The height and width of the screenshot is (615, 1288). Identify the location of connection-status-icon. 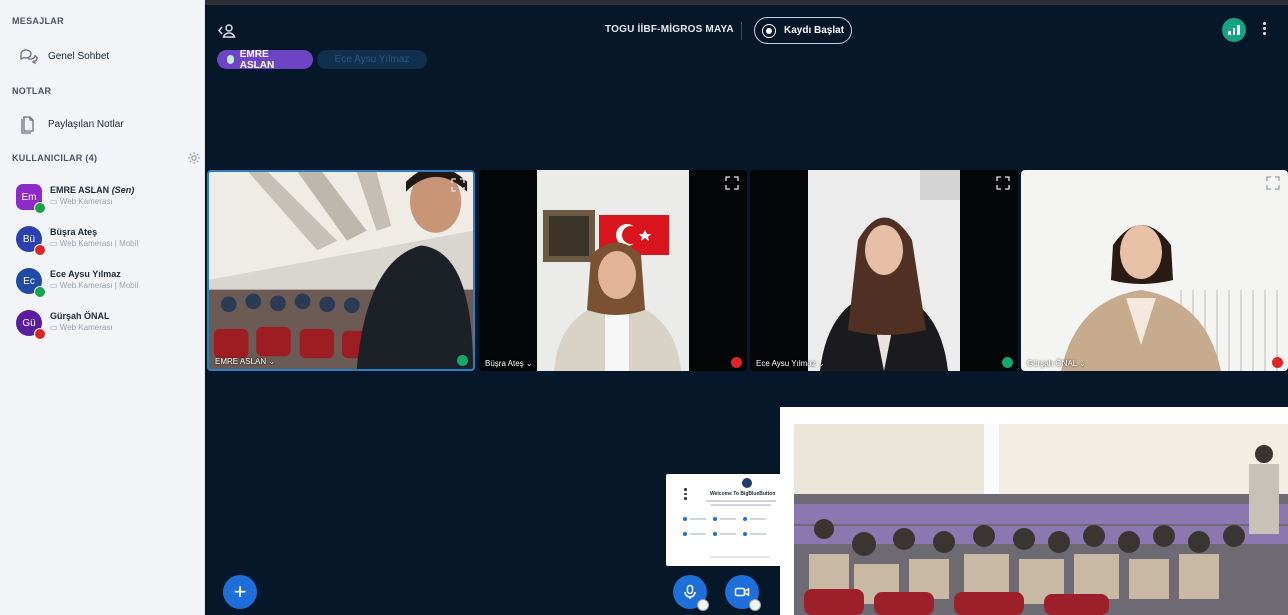
(1234, 30).